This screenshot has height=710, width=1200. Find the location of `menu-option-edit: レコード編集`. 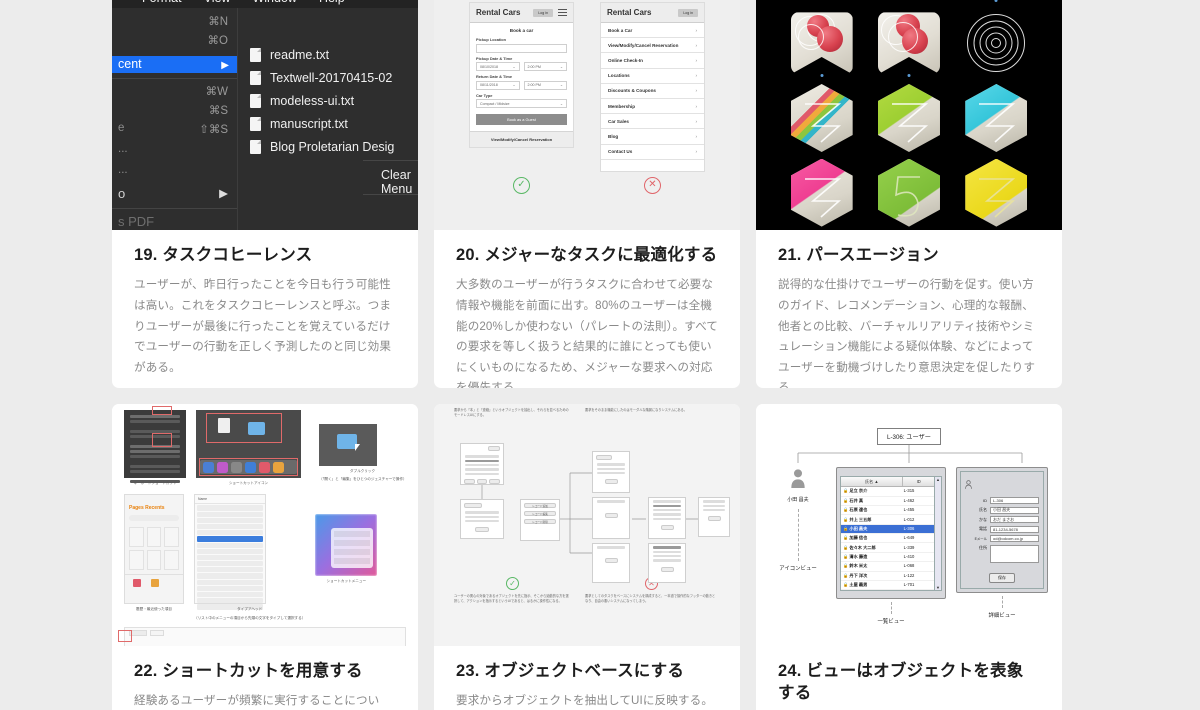

menu-option-edit: レコード編集 is located at coordinates (540, 514).